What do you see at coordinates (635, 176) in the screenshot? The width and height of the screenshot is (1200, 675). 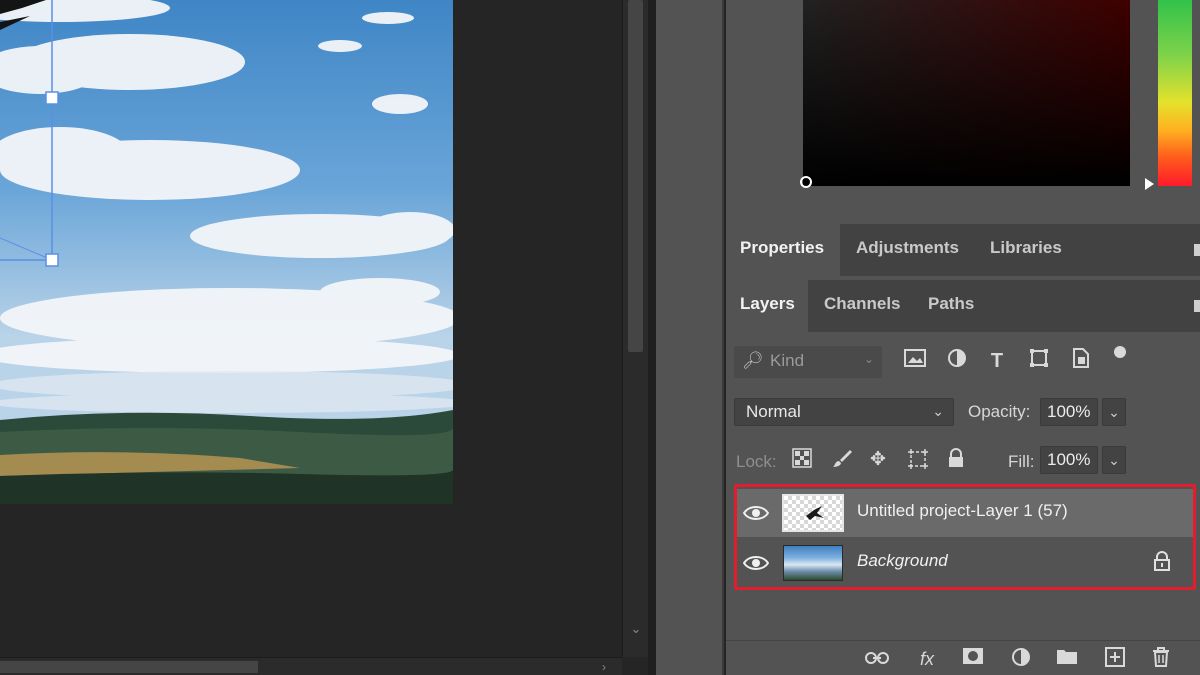 I see `vertical-scroll-thumb` at bounding box center [635, 176].